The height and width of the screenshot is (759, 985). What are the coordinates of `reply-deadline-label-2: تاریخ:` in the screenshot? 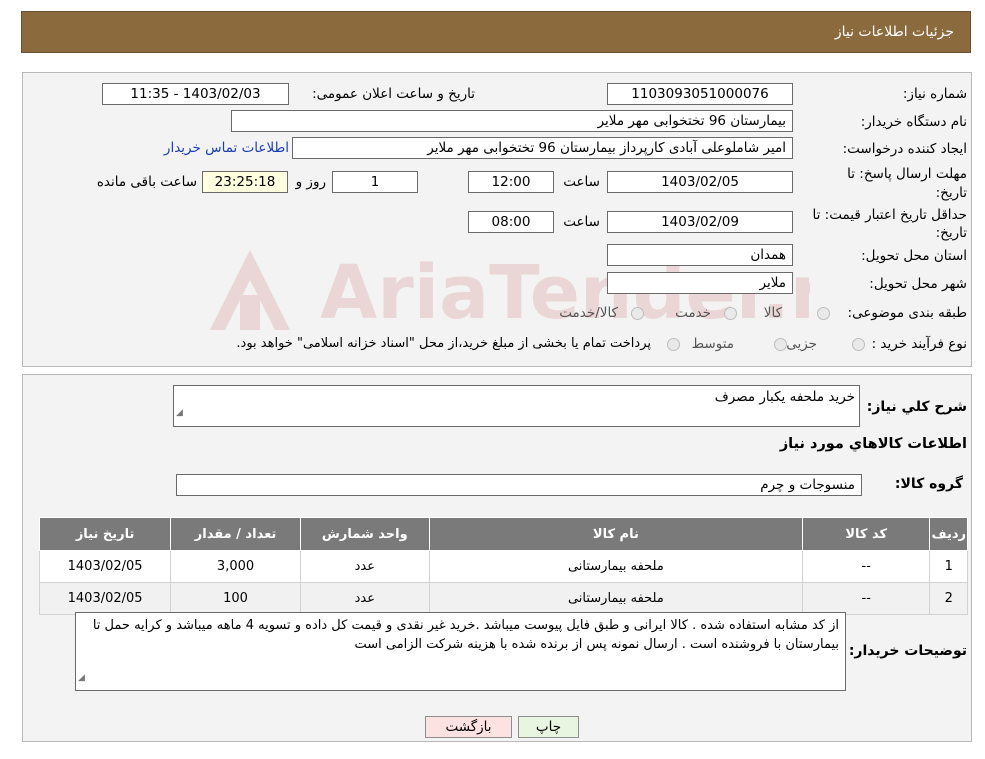 It's located at (951, 193).